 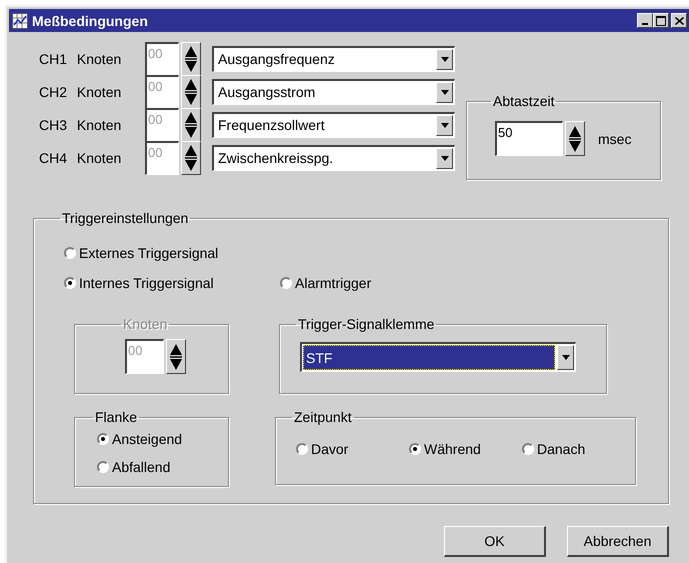 What do you see at coordinates (495, 541) in the screenshot?
I see `dialog-button: OK` at bounding box center [495, 541].